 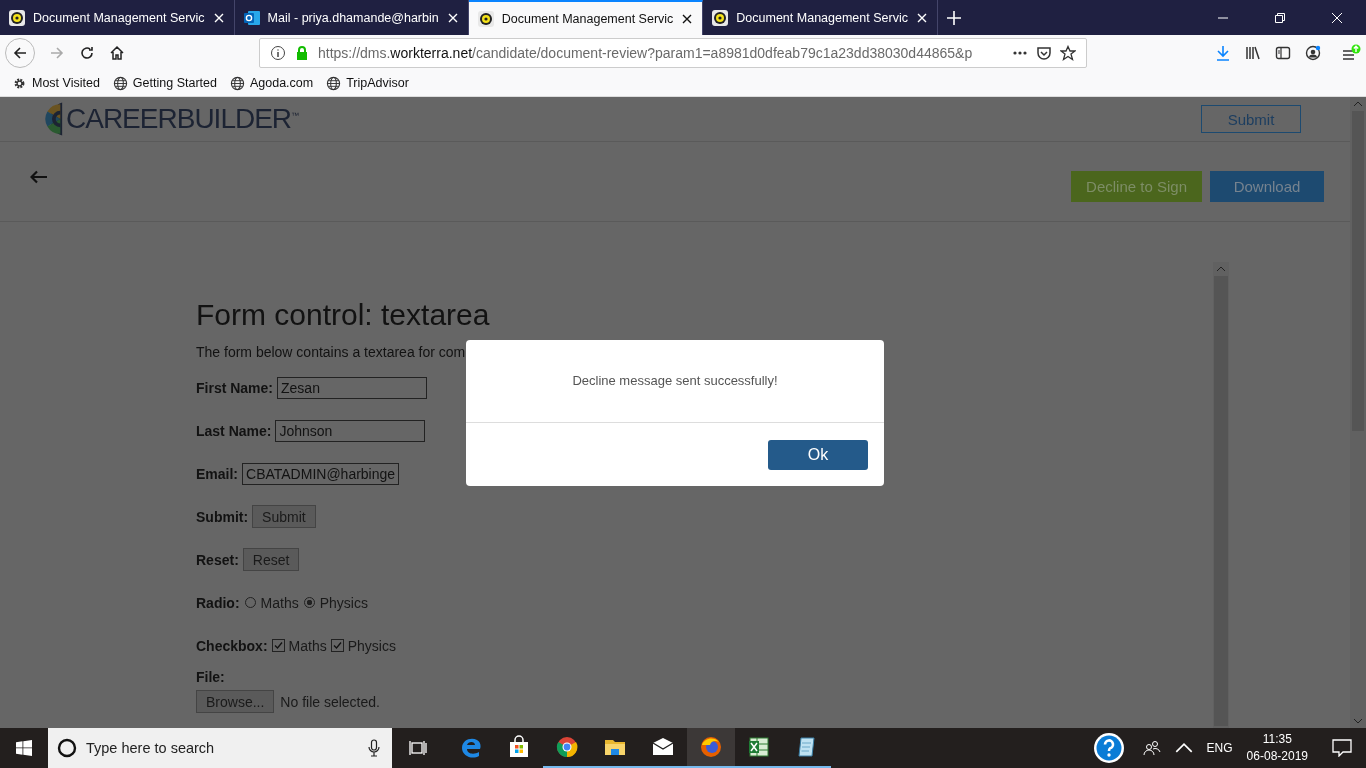 I want to click on home-icon, so click(x=117, y=52).